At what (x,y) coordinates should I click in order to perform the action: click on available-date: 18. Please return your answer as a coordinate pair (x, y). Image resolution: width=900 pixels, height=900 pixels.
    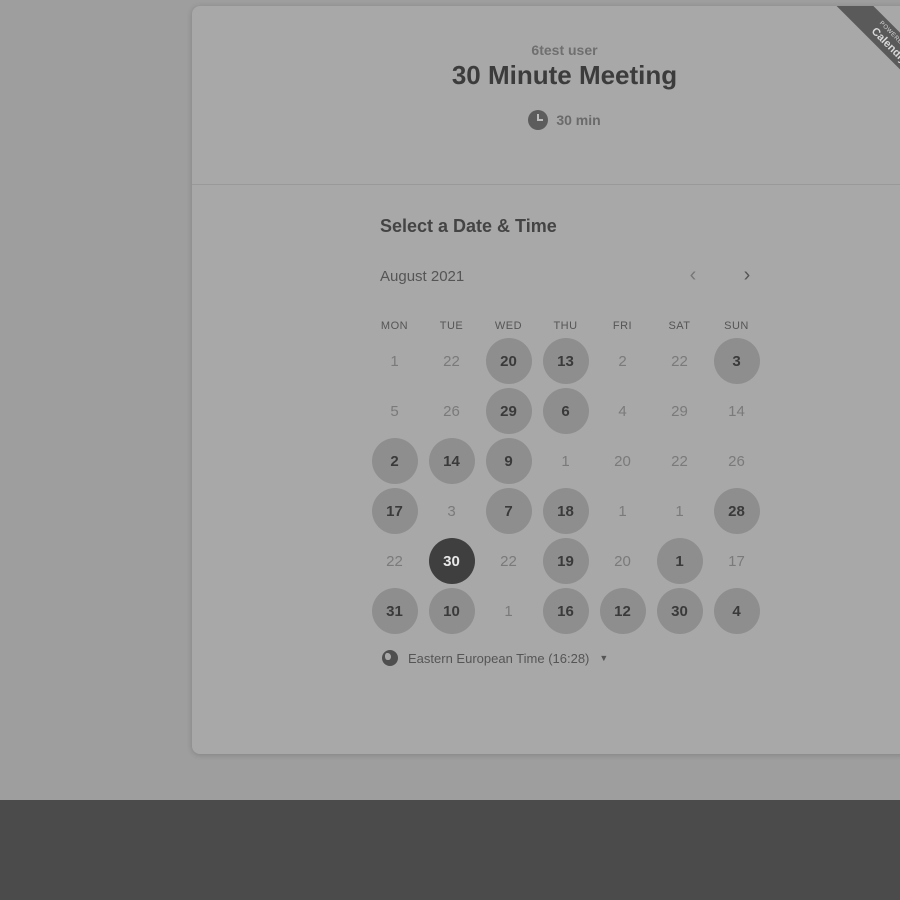
    Looking at the image, I should click on (565, 511).